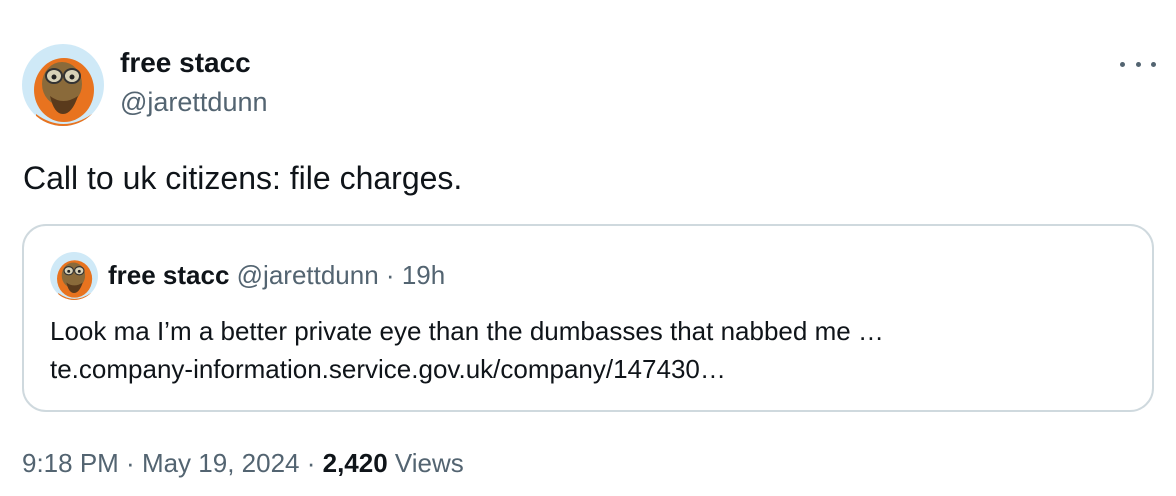 This screenshot has height=496, width=1176. I want to click on quoted-handle-text: @jarettdunn, so click(308, 275).